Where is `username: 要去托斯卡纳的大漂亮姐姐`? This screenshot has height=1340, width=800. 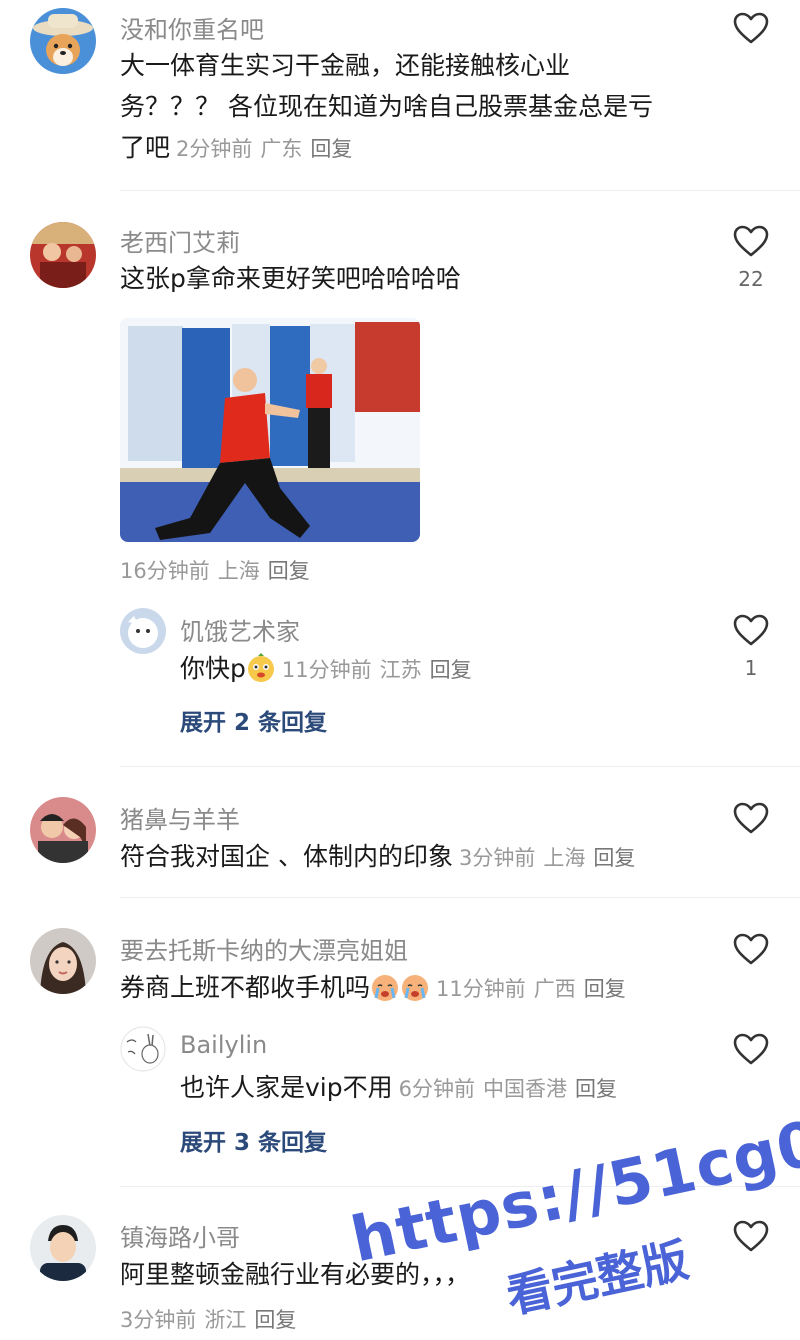
username: 要去托斯卡纳的大漂亮姐姐 is located at coordinates (264, 948).